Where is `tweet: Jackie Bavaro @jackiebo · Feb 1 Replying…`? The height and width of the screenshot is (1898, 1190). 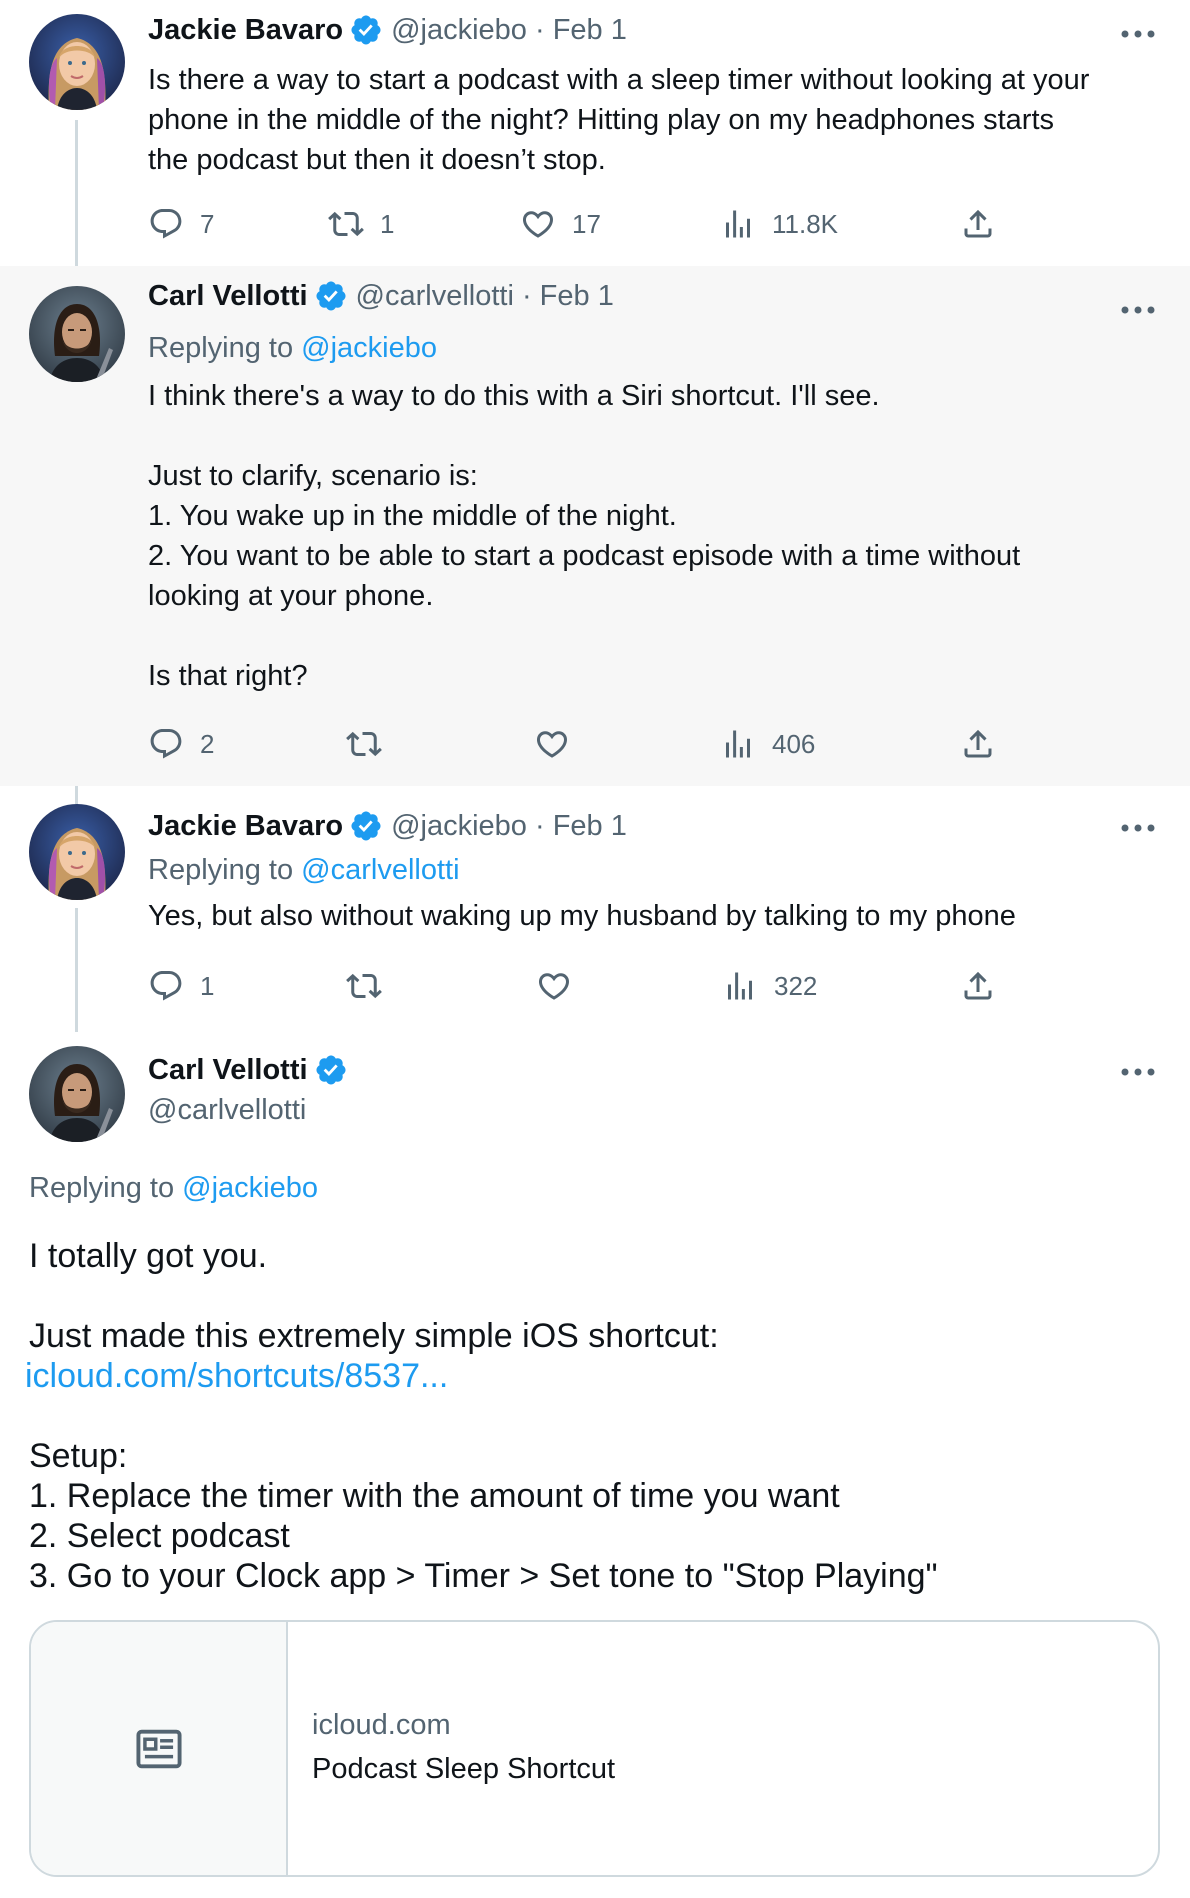
tweet: Jackie Bavaro @jackiebo · Feb 1 Replying… is located at coordinates (595, 909).